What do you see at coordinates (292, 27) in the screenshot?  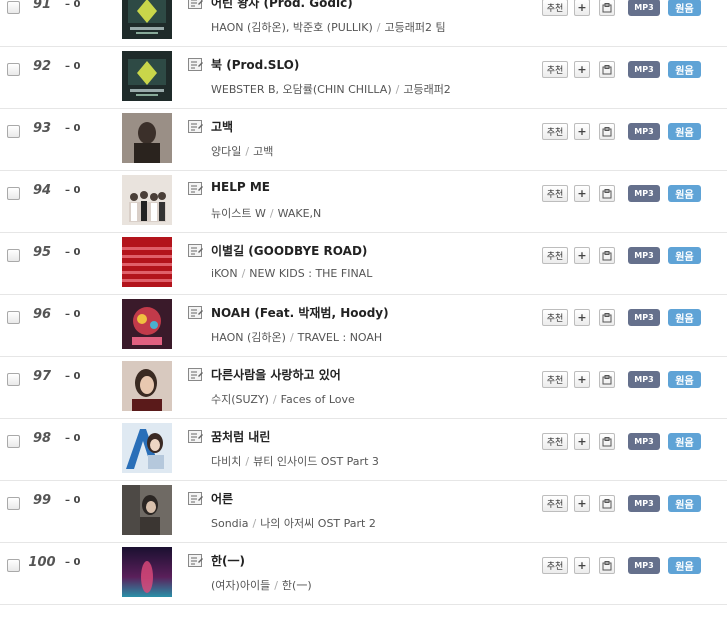 I see `artist-link: HAON (김하온), 박준호 (PULLIK)` at bounding box center [292, 27].